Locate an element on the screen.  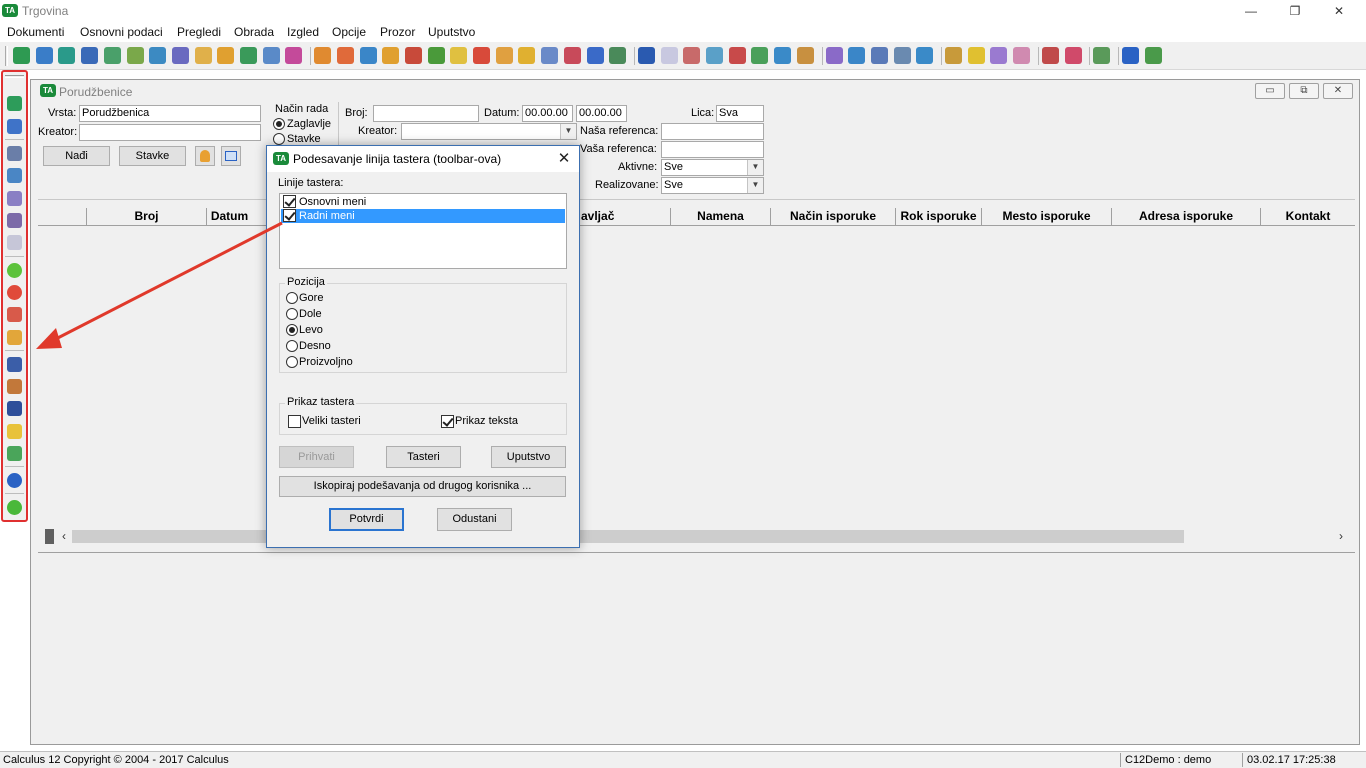
toolbar-list: Osnovni meni Radni meni is located at coordinates (423, 231).